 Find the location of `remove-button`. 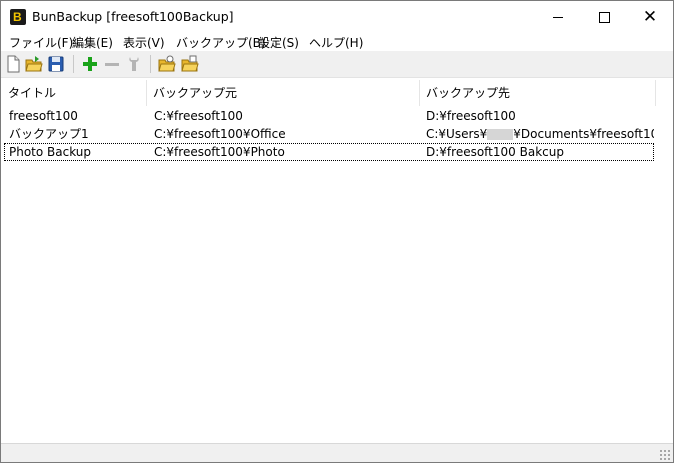

remove-button is located at coordinates (112, 64).